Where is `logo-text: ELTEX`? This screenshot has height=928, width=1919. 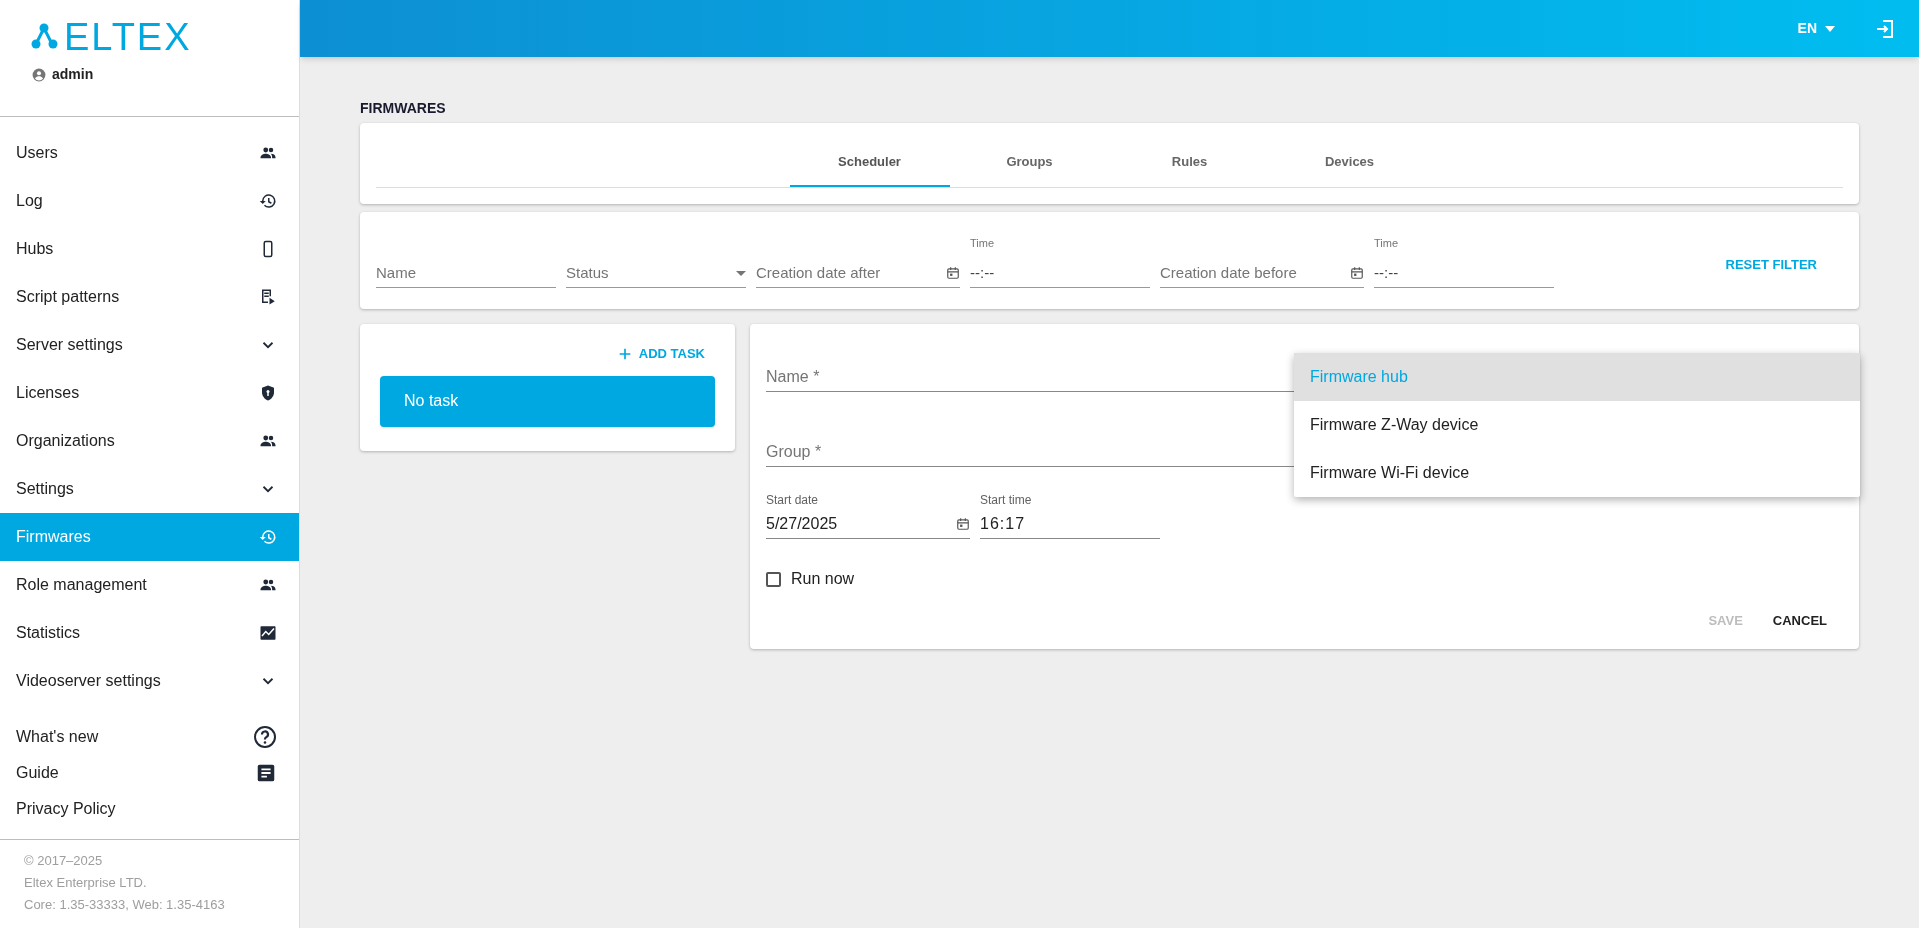 logo-text: ELTEX is located at coordinates (128, 37).